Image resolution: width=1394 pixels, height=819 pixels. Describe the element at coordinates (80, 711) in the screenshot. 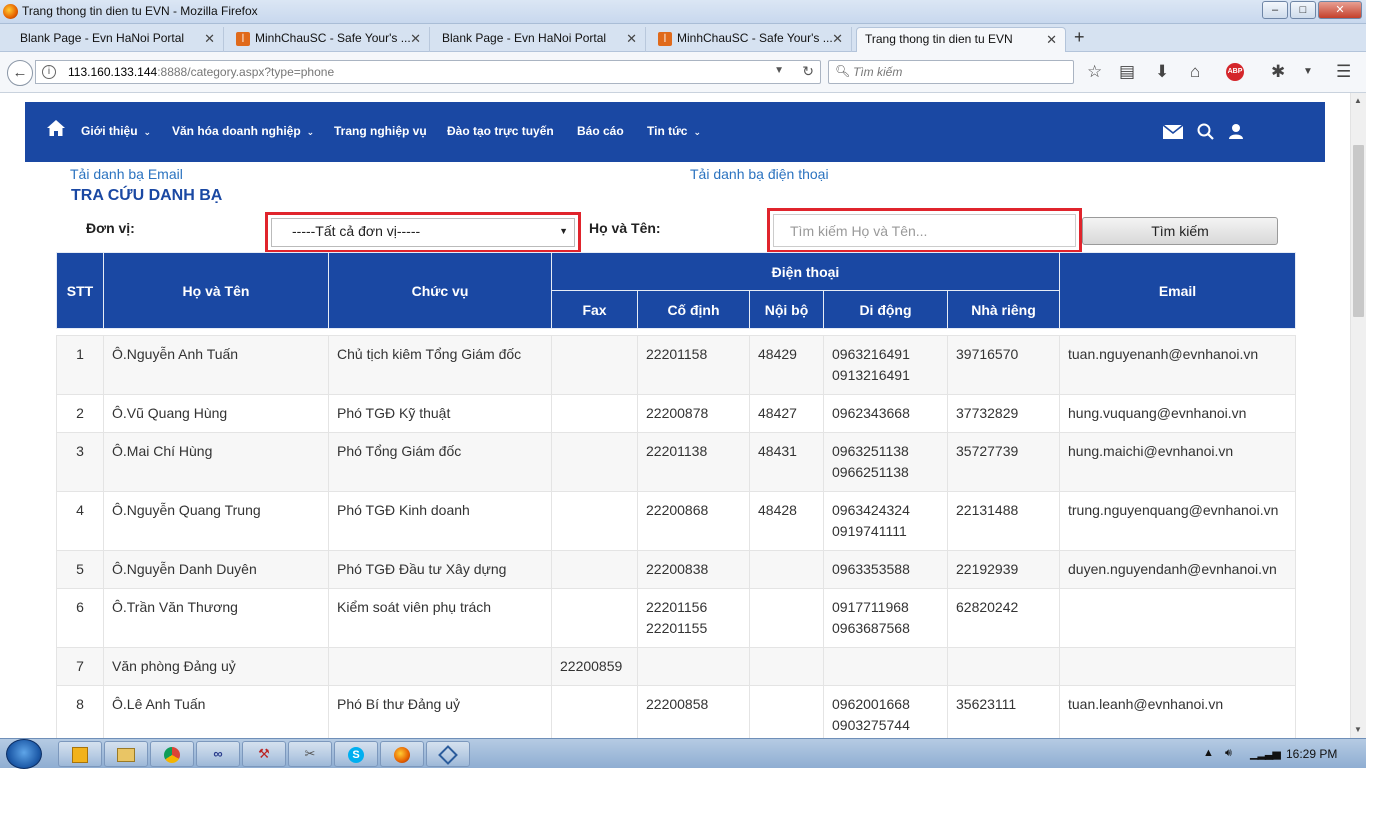

I see `cell-stt: 8` at that location.